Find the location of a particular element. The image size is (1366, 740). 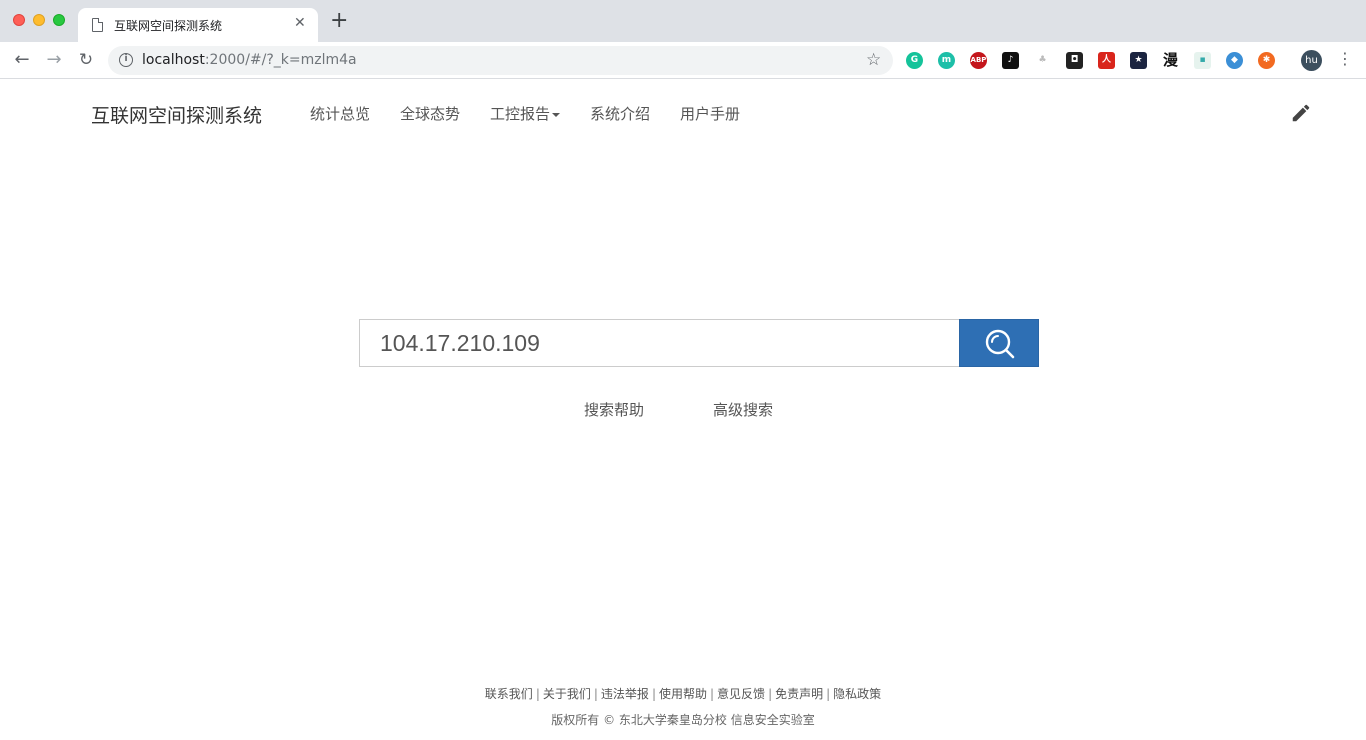

footer-link-disclaimer: 免责声明 is located at coordinates (799, 694).